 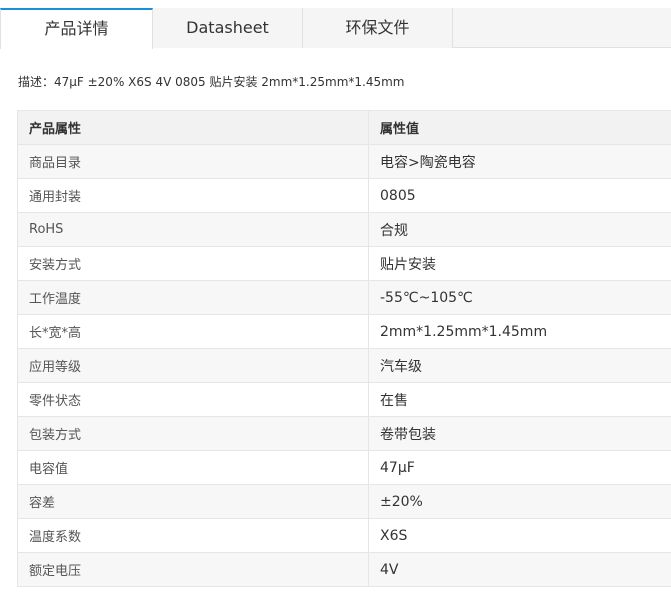 What do you see at coordinates (193, 331) in the screenshot?
I see `attribute-name: 长*宽*高` at bounding box center [193, 331].